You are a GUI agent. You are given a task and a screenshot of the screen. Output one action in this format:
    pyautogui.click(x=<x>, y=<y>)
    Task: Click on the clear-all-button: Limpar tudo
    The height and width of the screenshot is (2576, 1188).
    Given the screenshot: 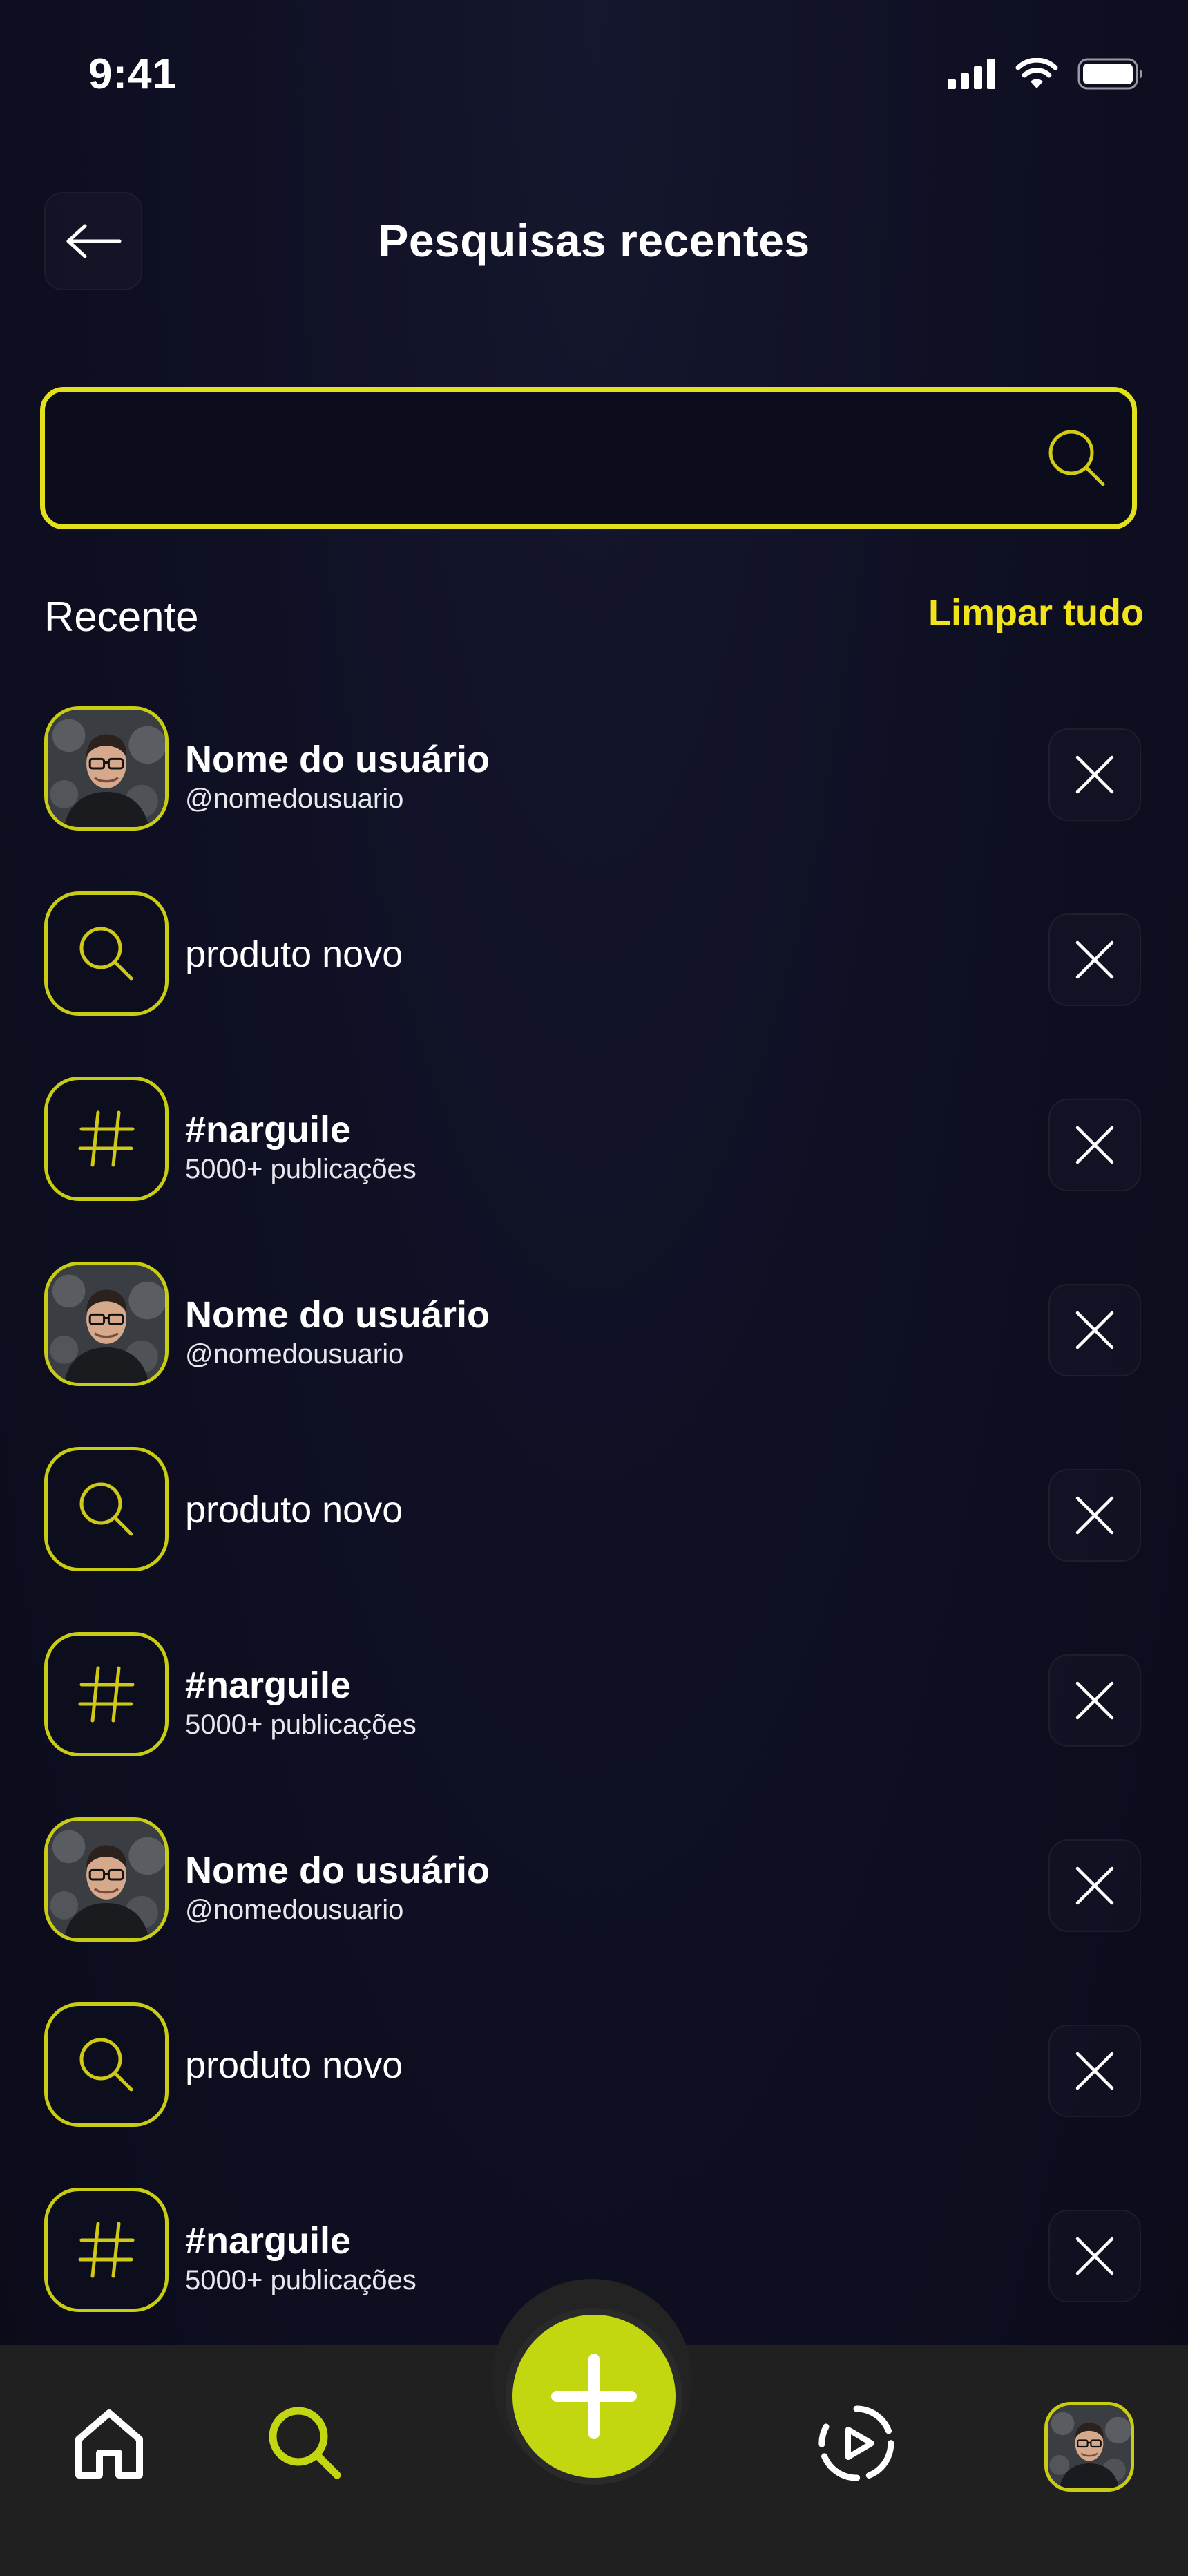 What is the action you would take?
    pyautogui.click(x=1036, y=612)
    